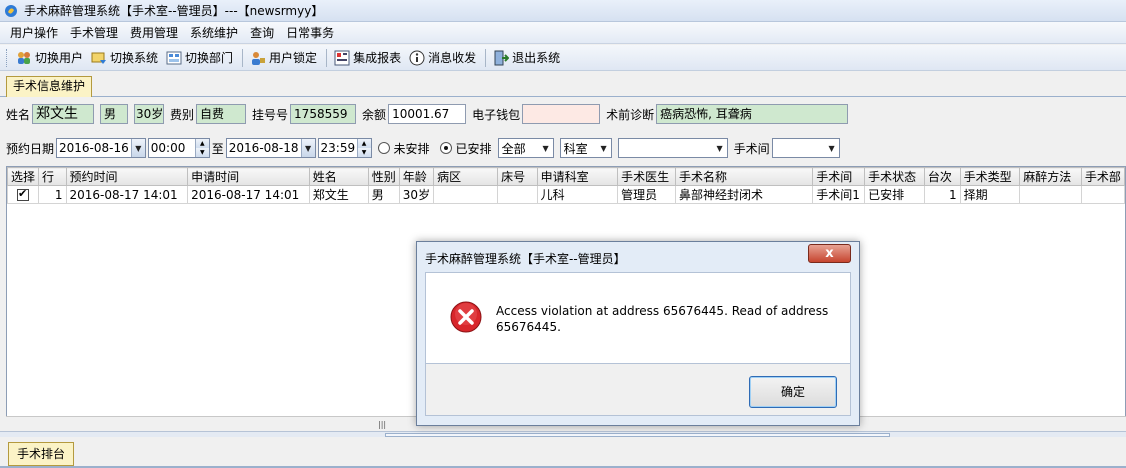 The width and height of the screenshot is (1126, 468). I want to click on dialog-title: 手术麻醉管理系统【手术室--管理员】, so click(525, 259).